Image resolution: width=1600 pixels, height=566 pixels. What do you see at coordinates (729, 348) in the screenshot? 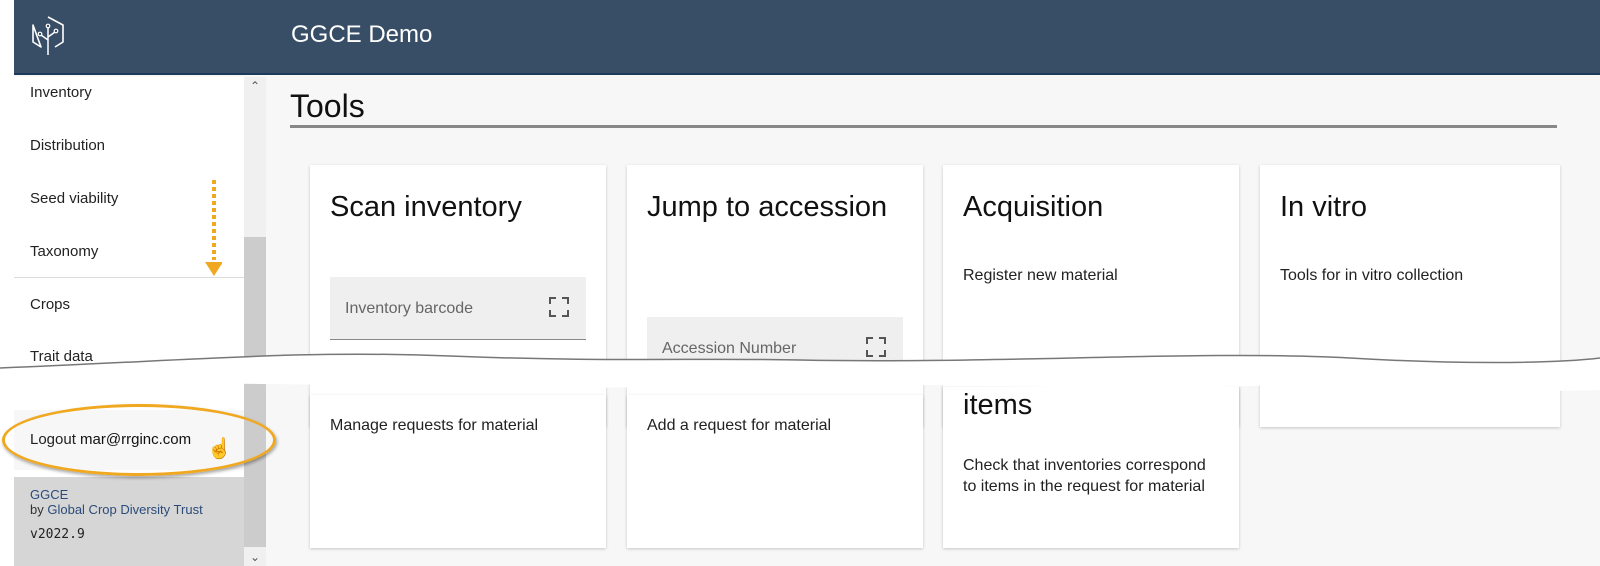
I see `field-placeholder: Accession Number` at bounding box center [729, 348].